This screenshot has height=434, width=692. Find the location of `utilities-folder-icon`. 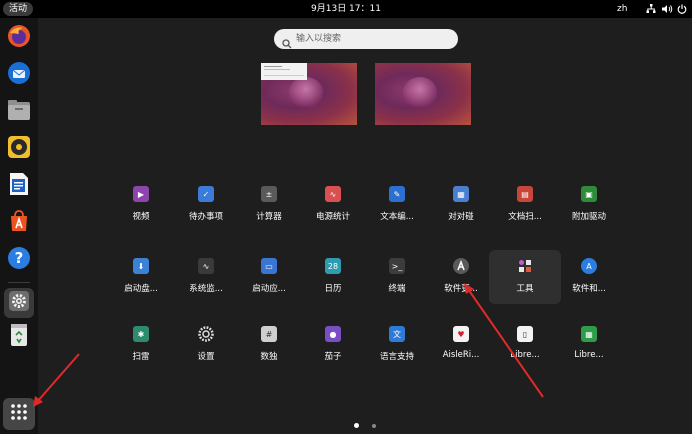

utilities-folder-icon is located at coordinates (525, 266).